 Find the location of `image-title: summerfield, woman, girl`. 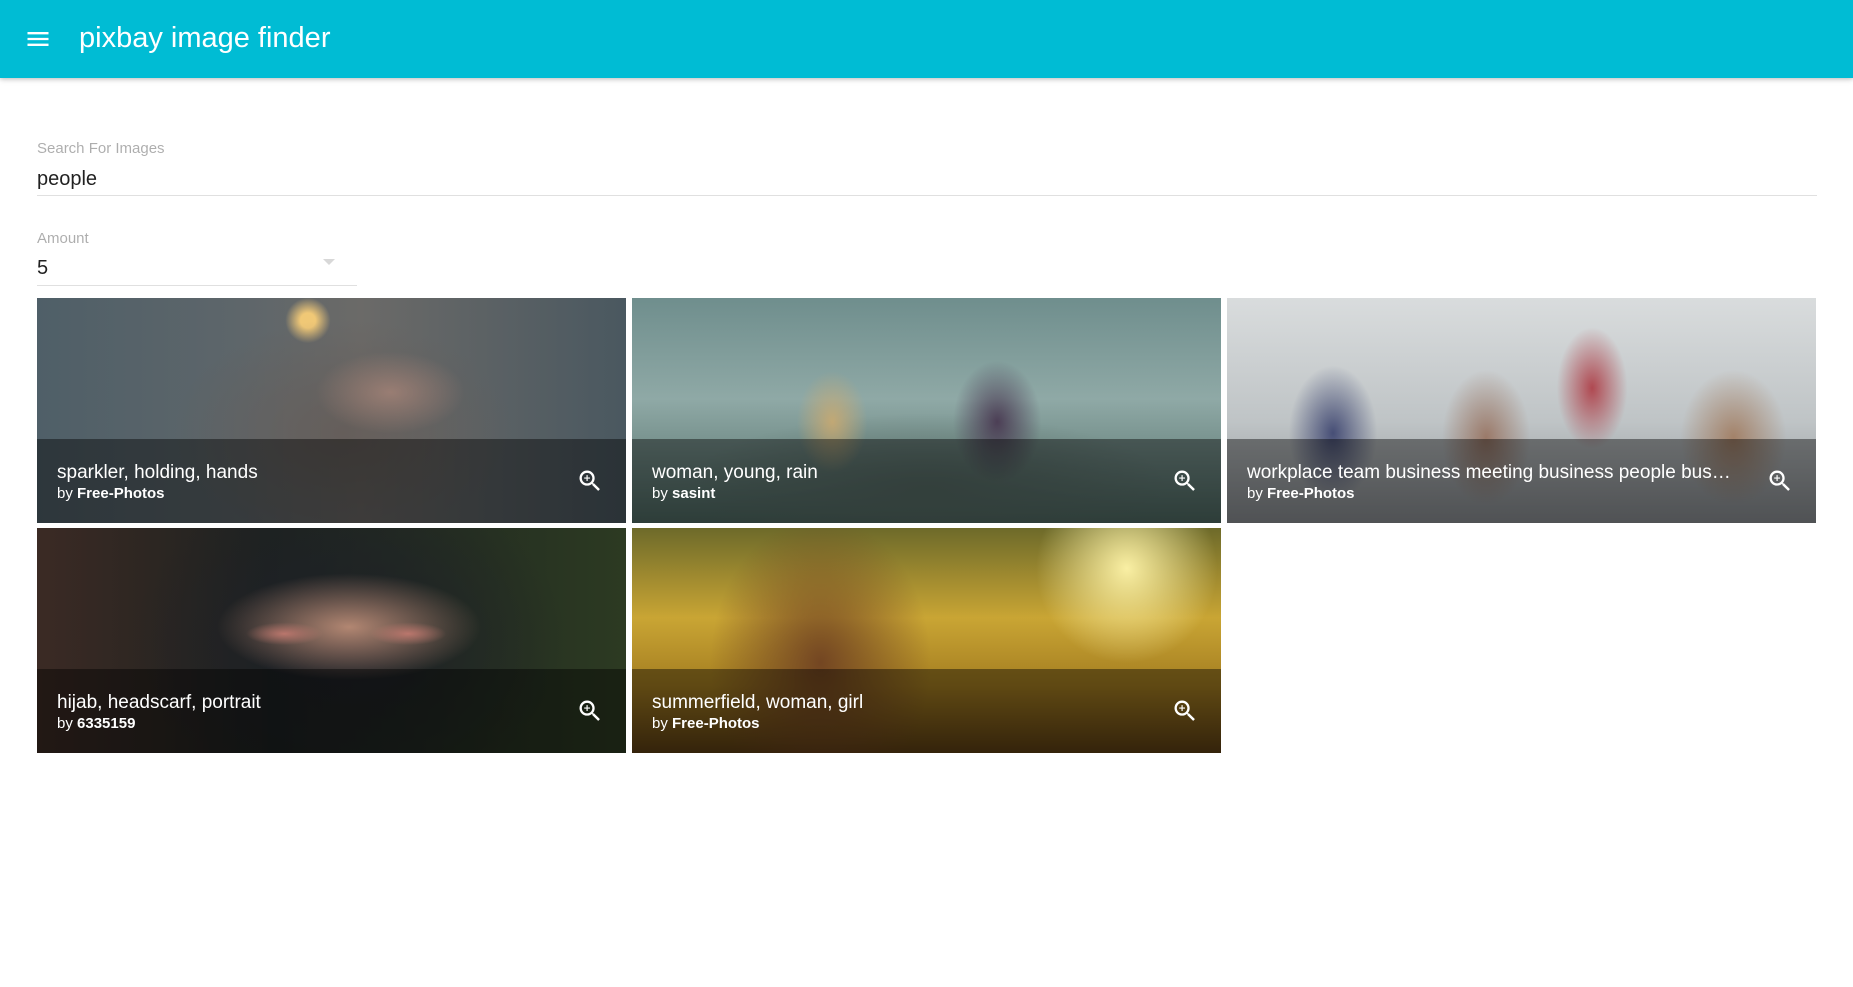

image-title: summerfield, woman, girl is located at coordinates (758, 702).